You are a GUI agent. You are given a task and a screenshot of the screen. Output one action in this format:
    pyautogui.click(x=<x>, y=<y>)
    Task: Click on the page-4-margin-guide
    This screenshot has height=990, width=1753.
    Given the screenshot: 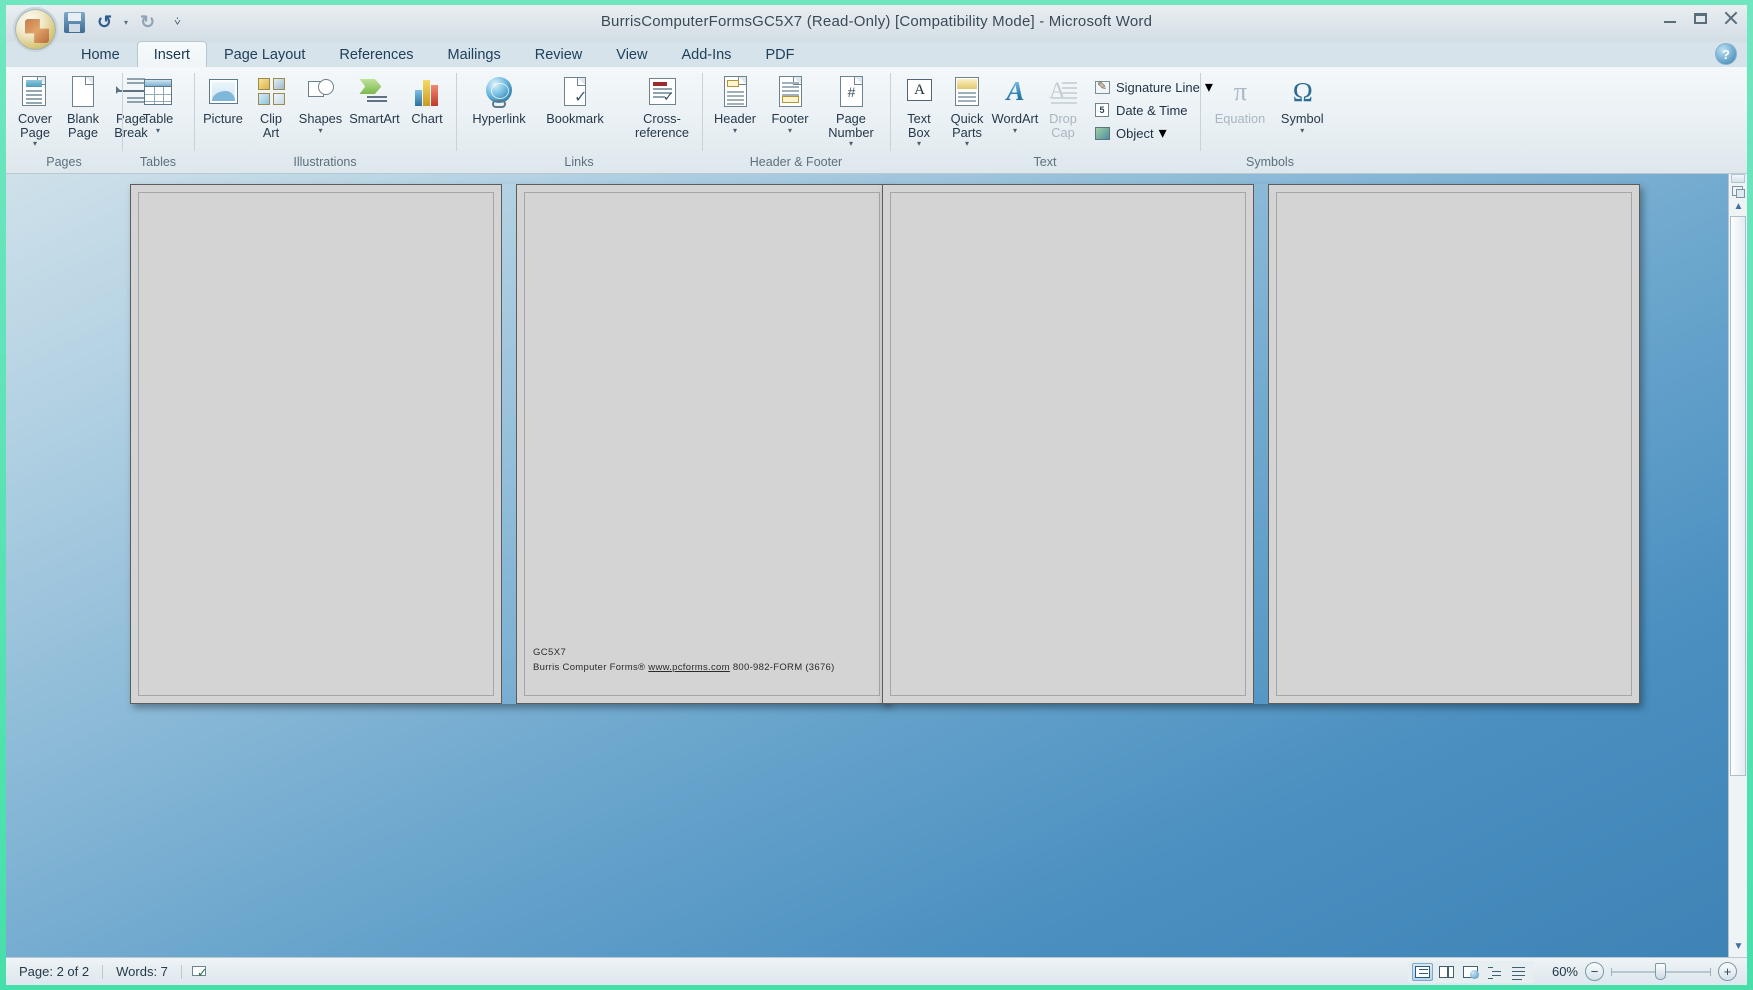 What is the action you would take?
    pyautogui.click(x=1454, y=444)
    